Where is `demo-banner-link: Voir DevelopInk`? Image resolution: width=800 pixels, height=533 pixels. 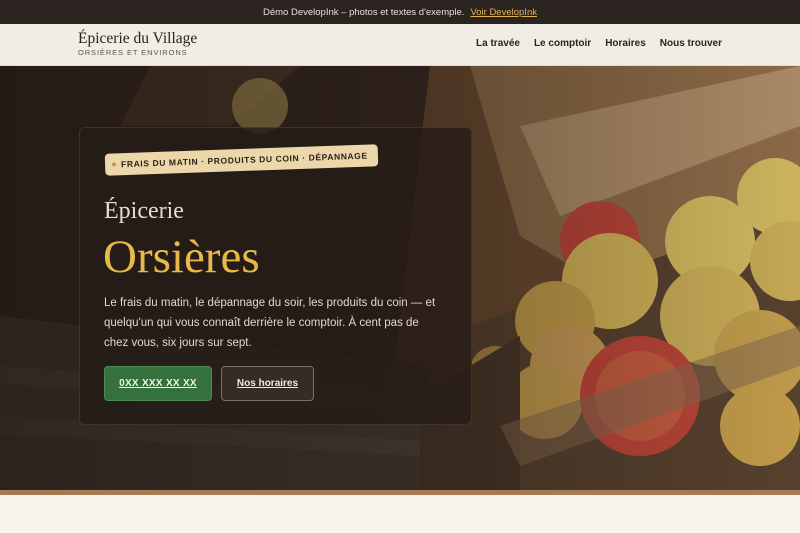
demo-banner-link: Voir DevelopInk is located at coordinates (503, 12).